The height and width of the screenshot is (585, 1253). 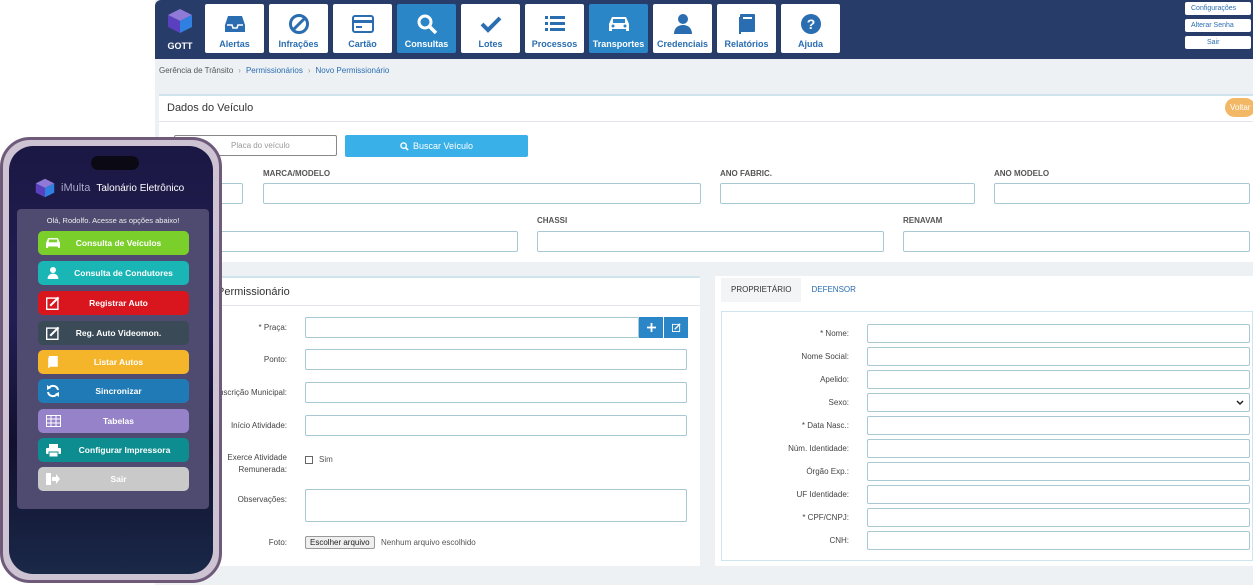 What do you see at coordinates (443, 146) in the screenshot?
I see `search-vehicle-label: Buscar Veículo` at bounding box center [443, 146].